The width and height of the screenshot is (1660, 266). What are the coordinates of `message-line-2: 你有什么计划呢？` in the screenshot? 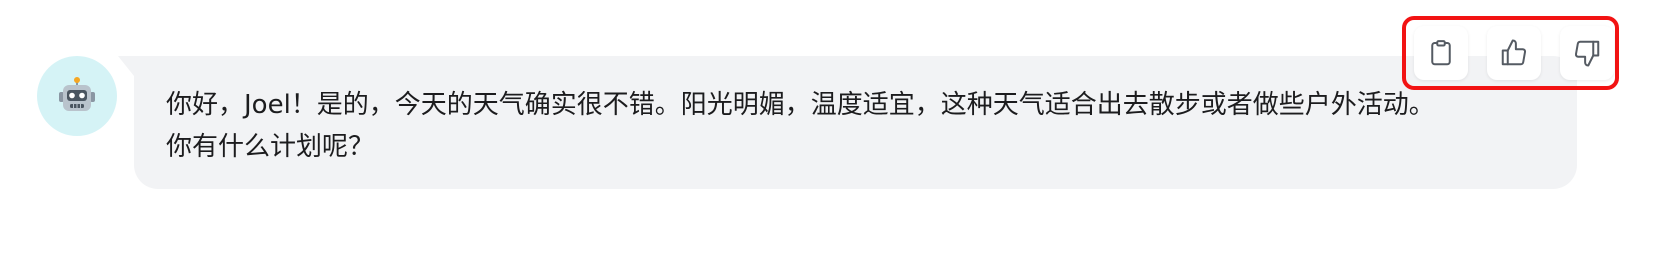 It's located at (270, 147).